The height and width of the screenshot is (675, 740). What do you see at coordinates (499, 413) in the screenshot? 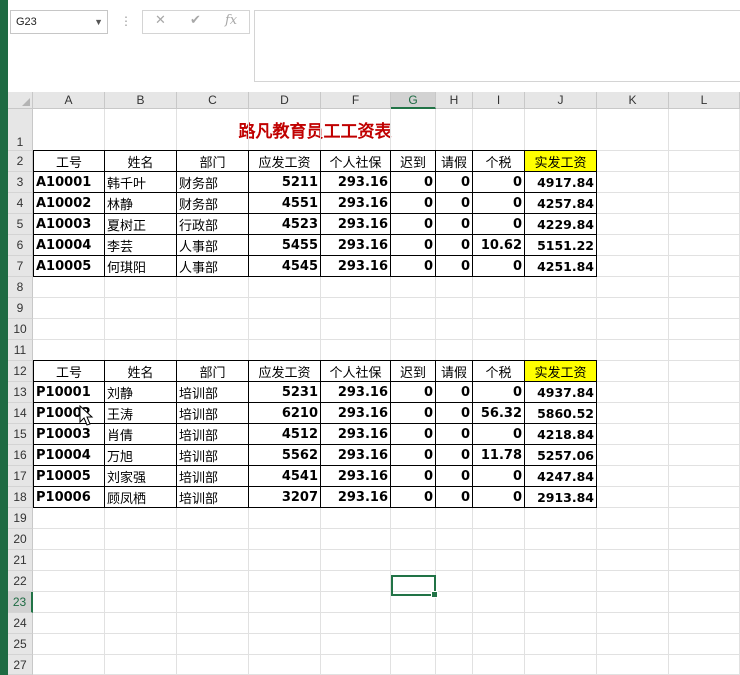
I see `table-cell: 56.32` at bounding box center [499, 413].